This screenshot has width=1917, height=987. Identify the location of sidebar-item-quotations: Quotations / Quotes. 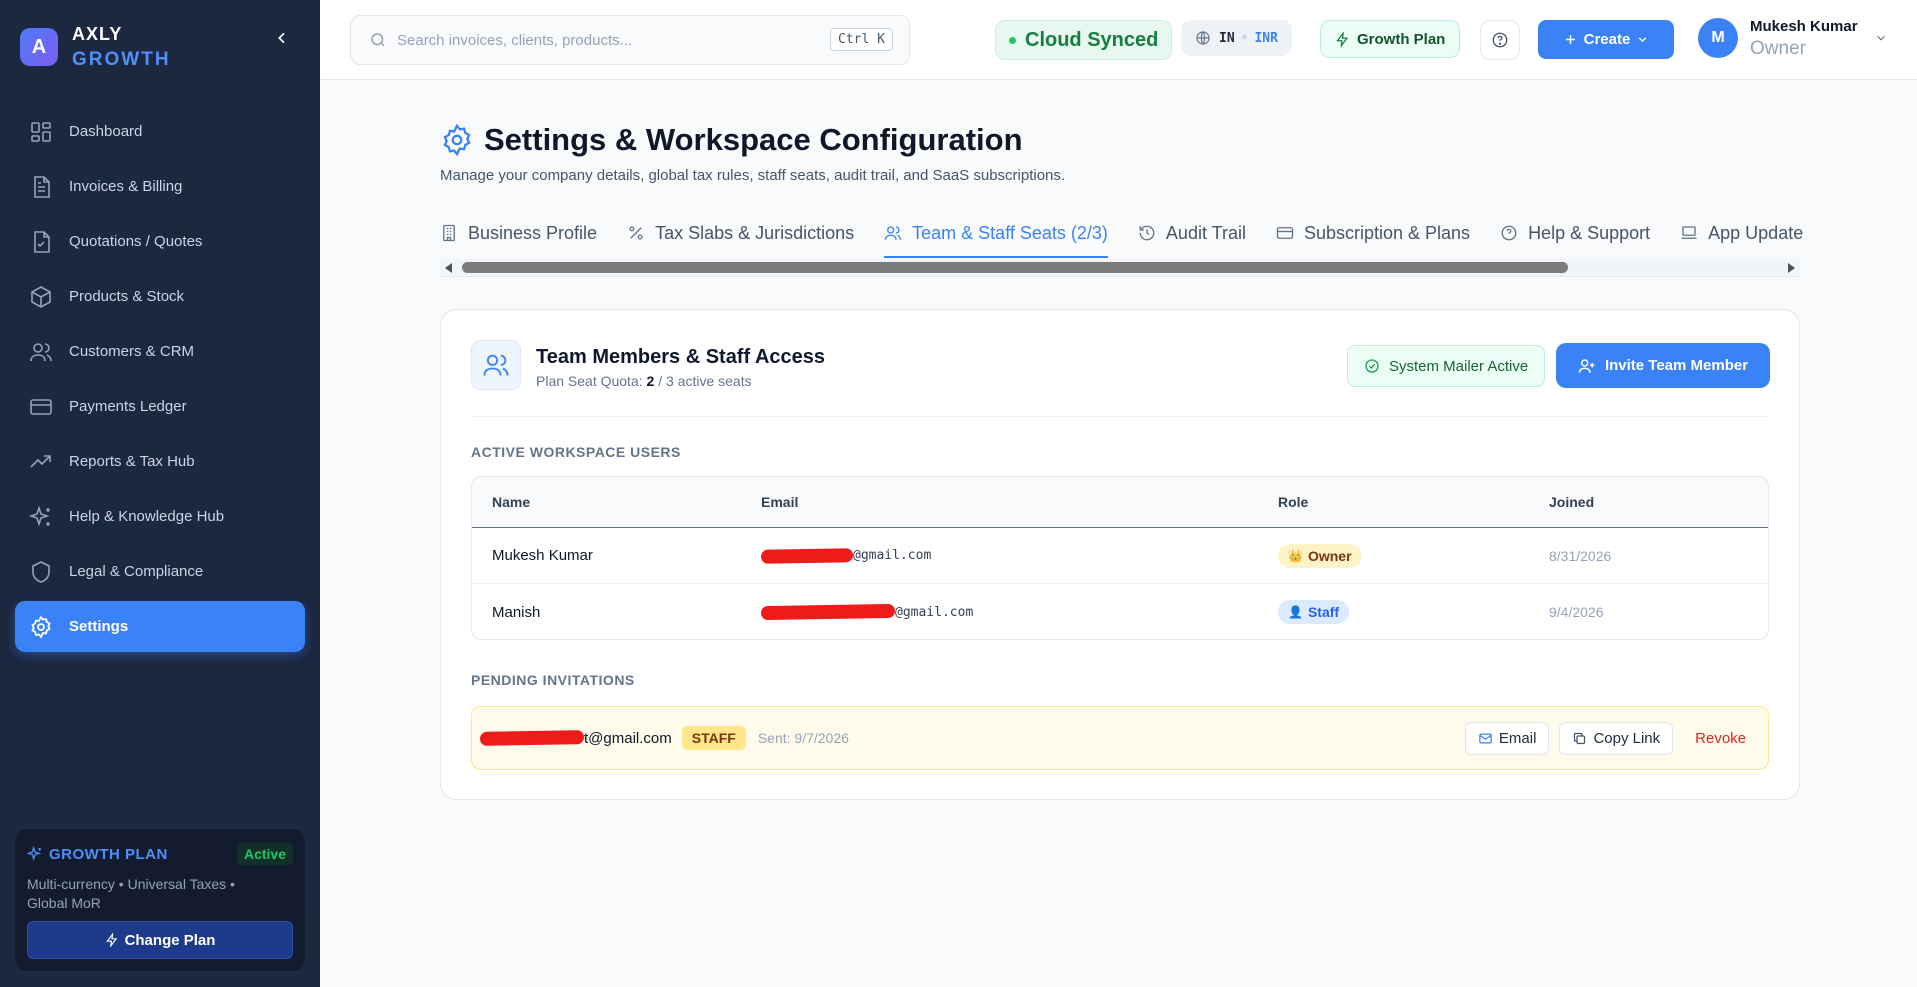
(160, 241).